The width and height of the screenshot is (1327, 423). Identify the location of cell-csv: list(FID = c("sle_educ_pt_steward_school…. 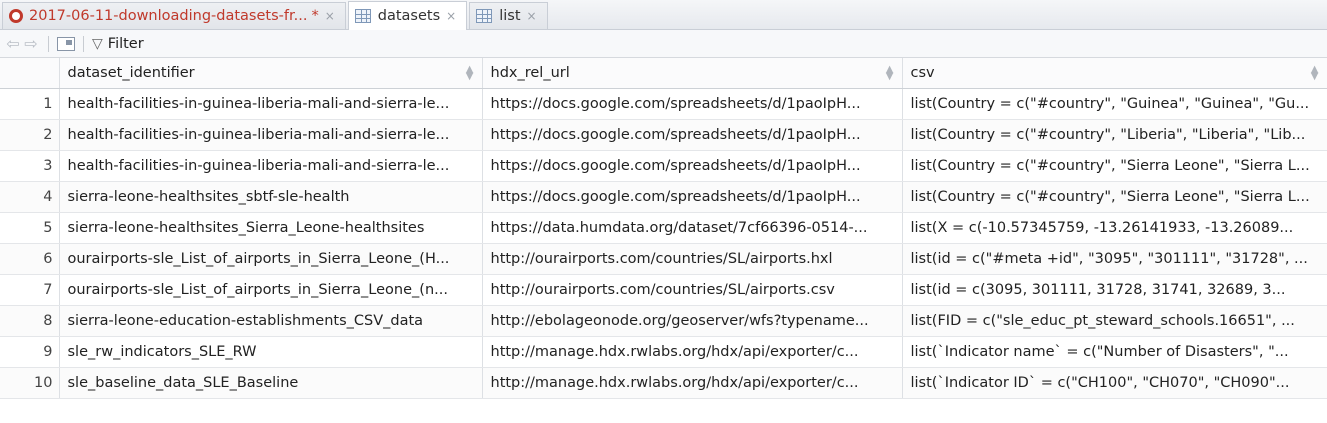
(1114, 321).